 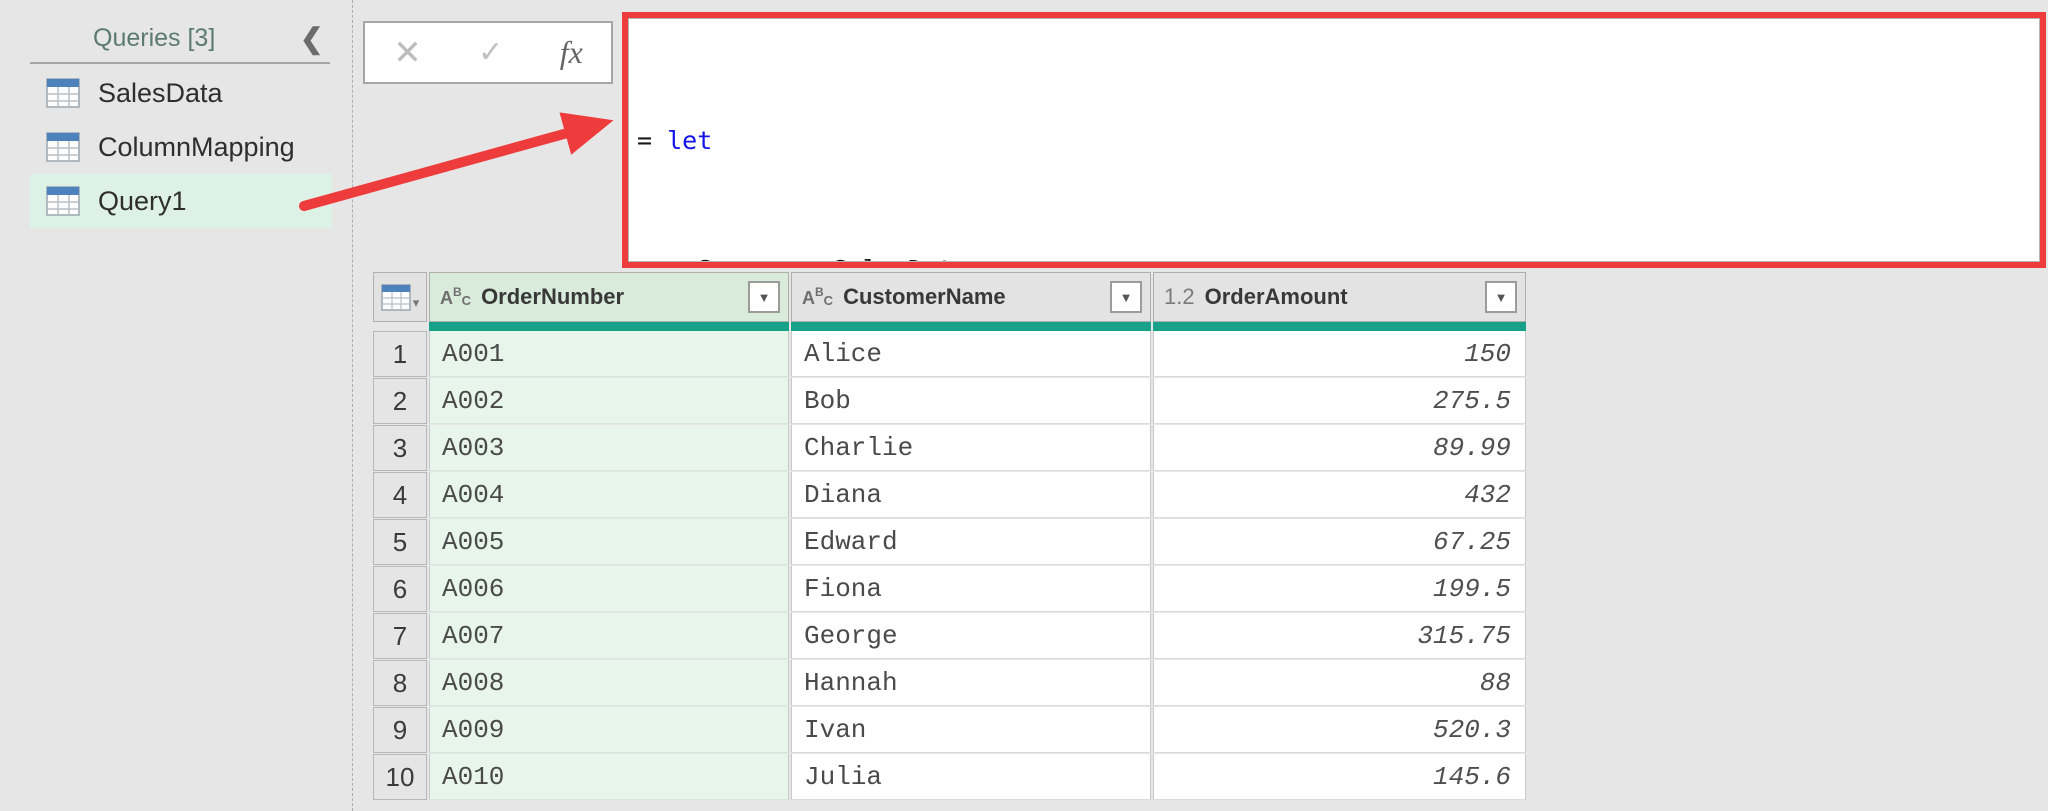 I want to click on fx-icon: fx, so click(x=571, y=52).